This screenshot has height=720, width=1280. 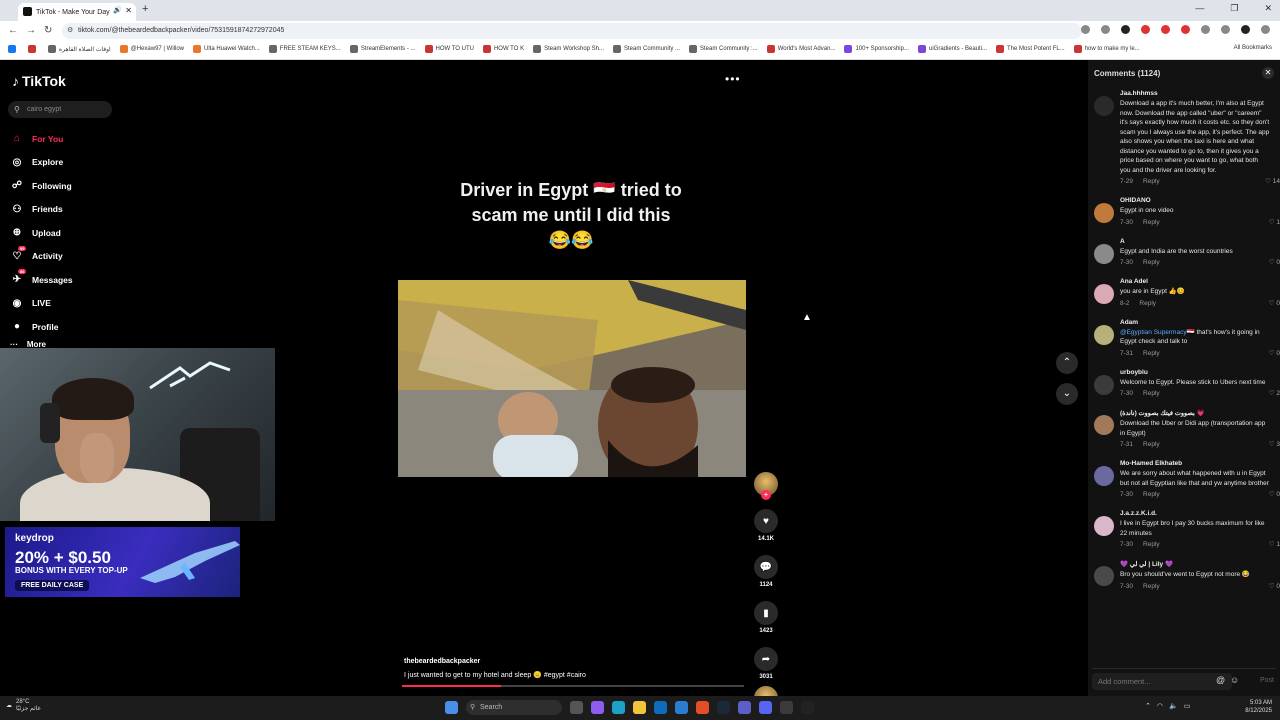 What do you see at coordinates (766, 617) in the screenshot?
I see `save-action: ▮ 1423` at bounding box center [766, 617].